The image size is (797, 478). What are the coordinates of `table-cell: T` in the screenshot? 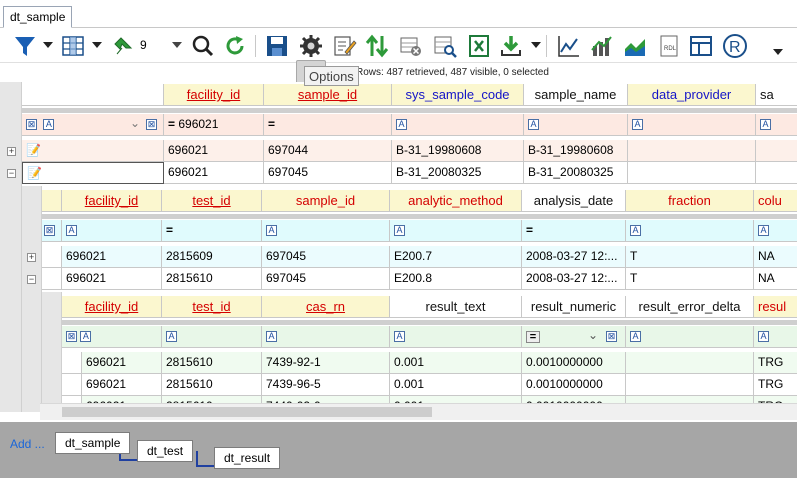 It's located at (690, 279).